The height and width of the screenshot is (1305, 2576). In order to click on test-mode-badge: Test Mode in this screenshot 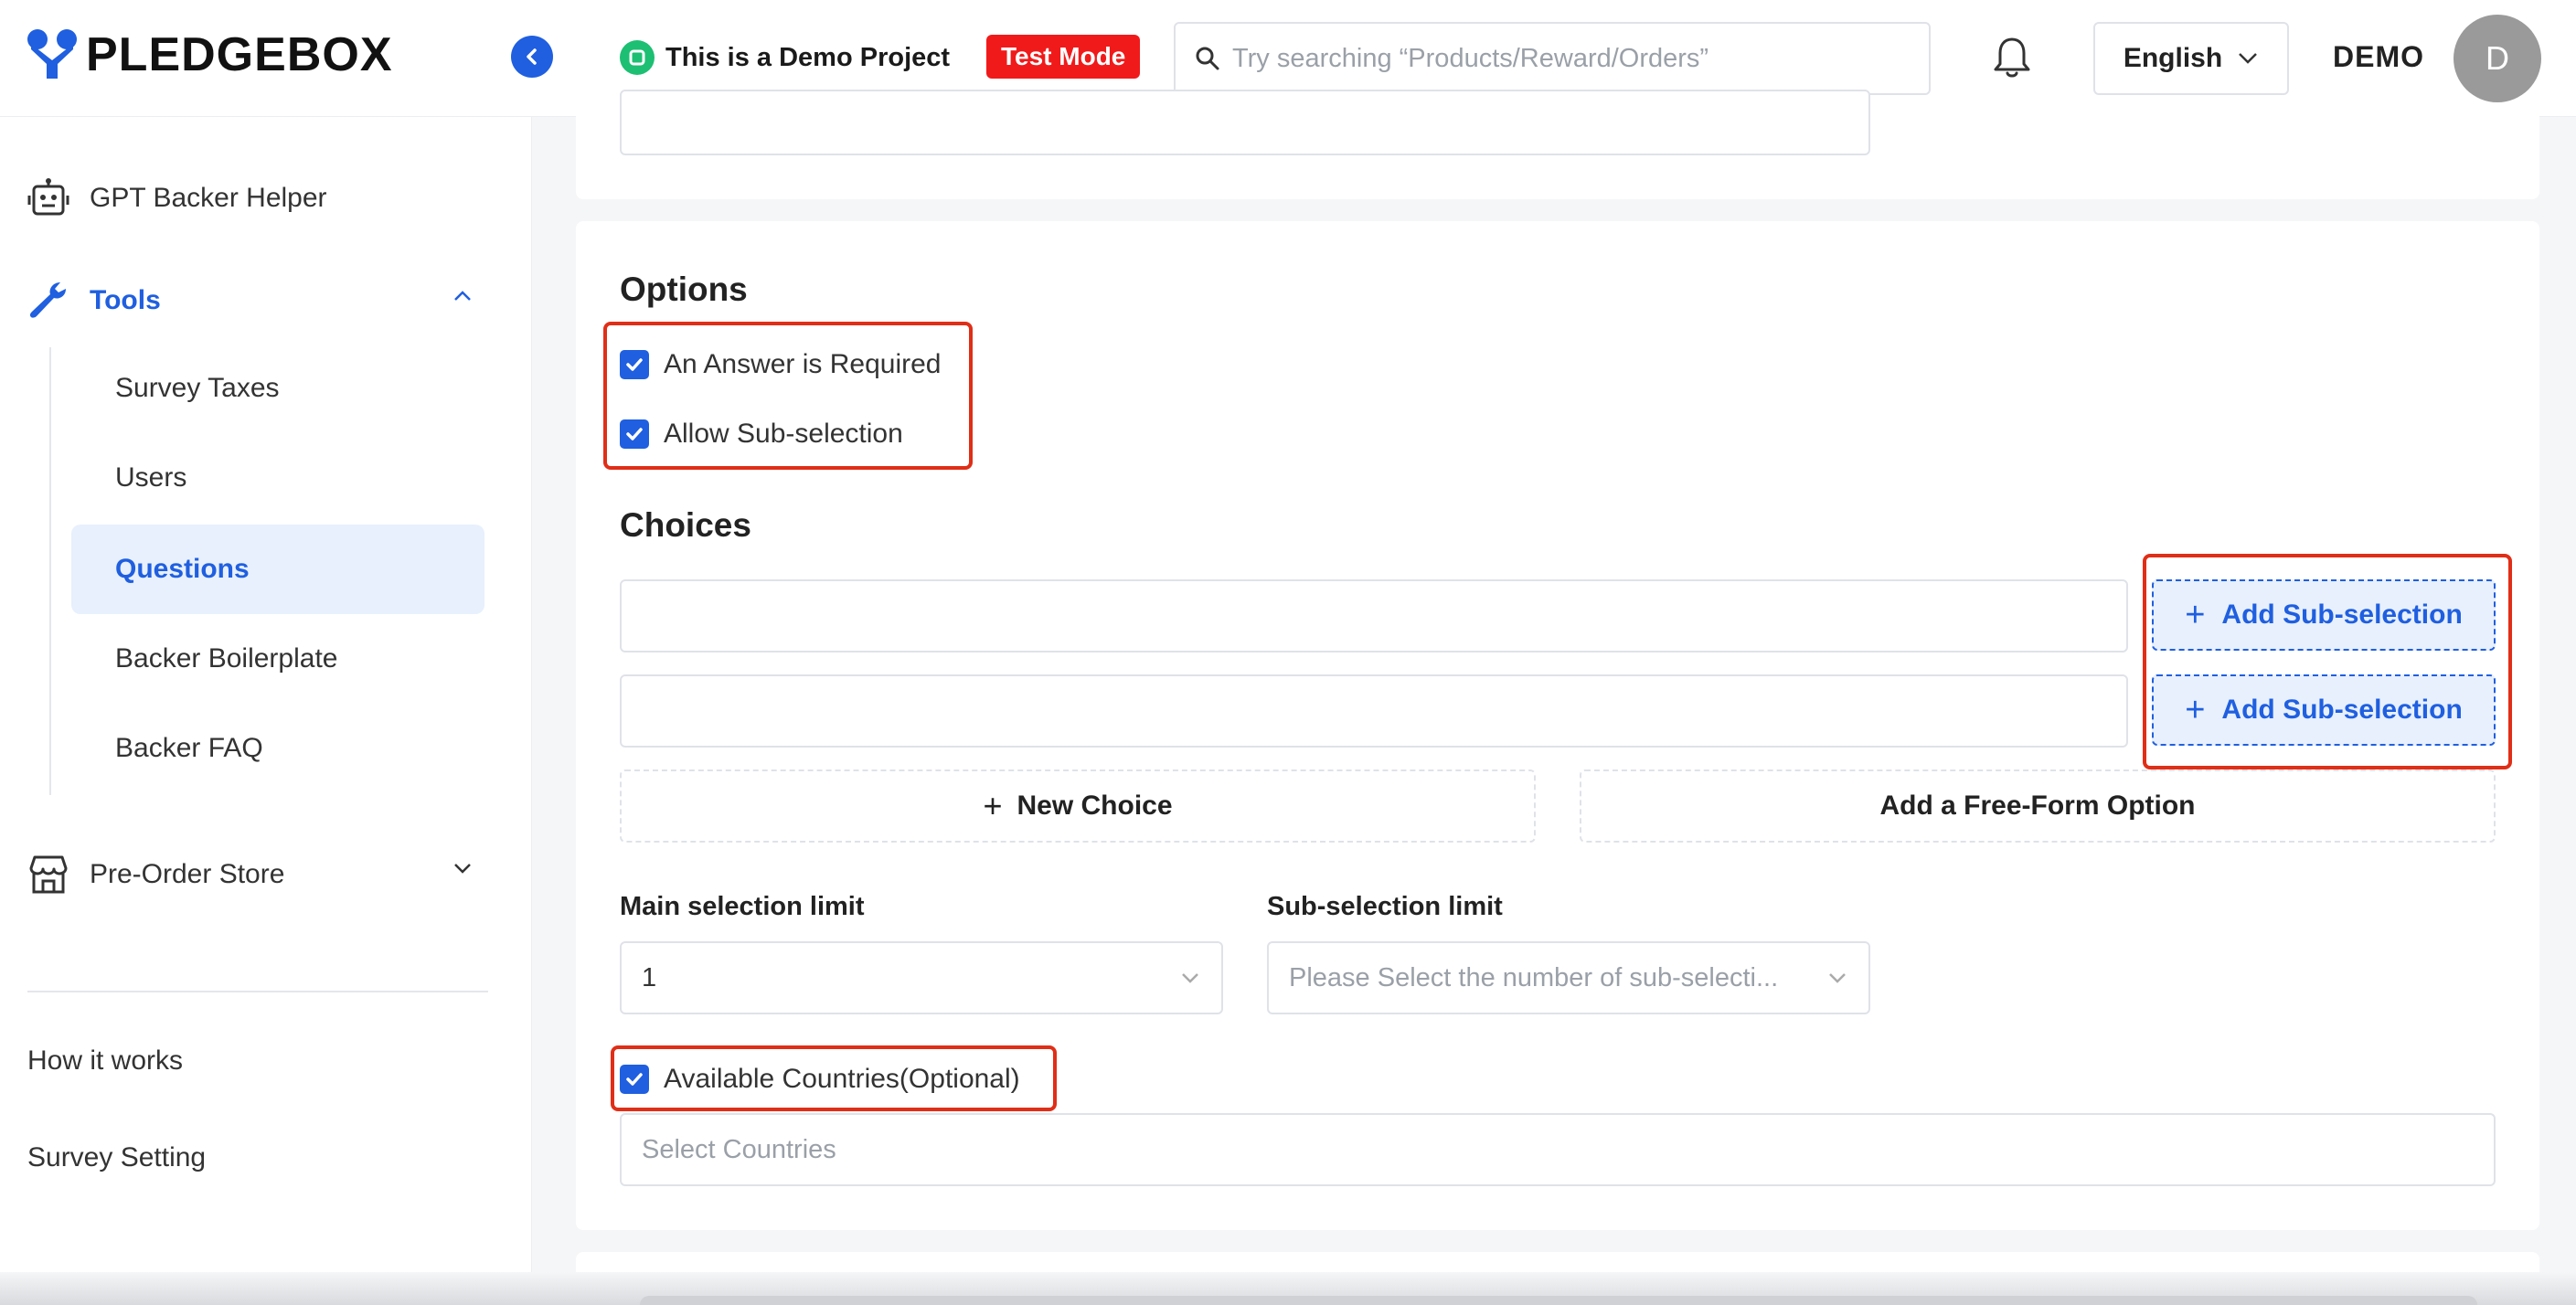, I will do `click(1063, 57)`.